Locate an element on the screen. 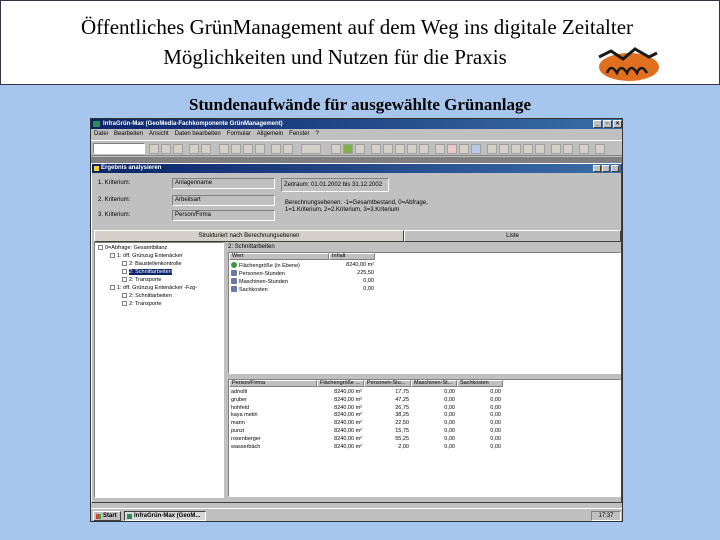 This screenshot has height=540, width=720. table-cell: 2,00 is located at coordinates (386, 447).